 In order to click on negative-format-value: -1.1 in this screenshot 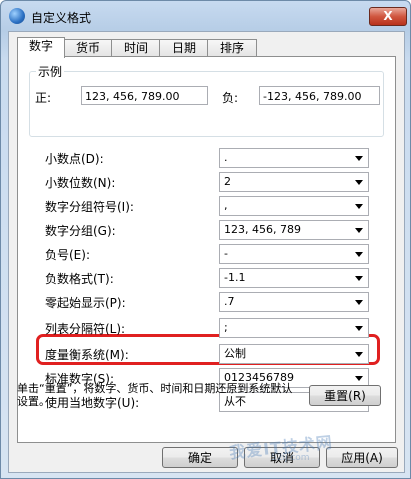, I will do `click(235, 277)`.